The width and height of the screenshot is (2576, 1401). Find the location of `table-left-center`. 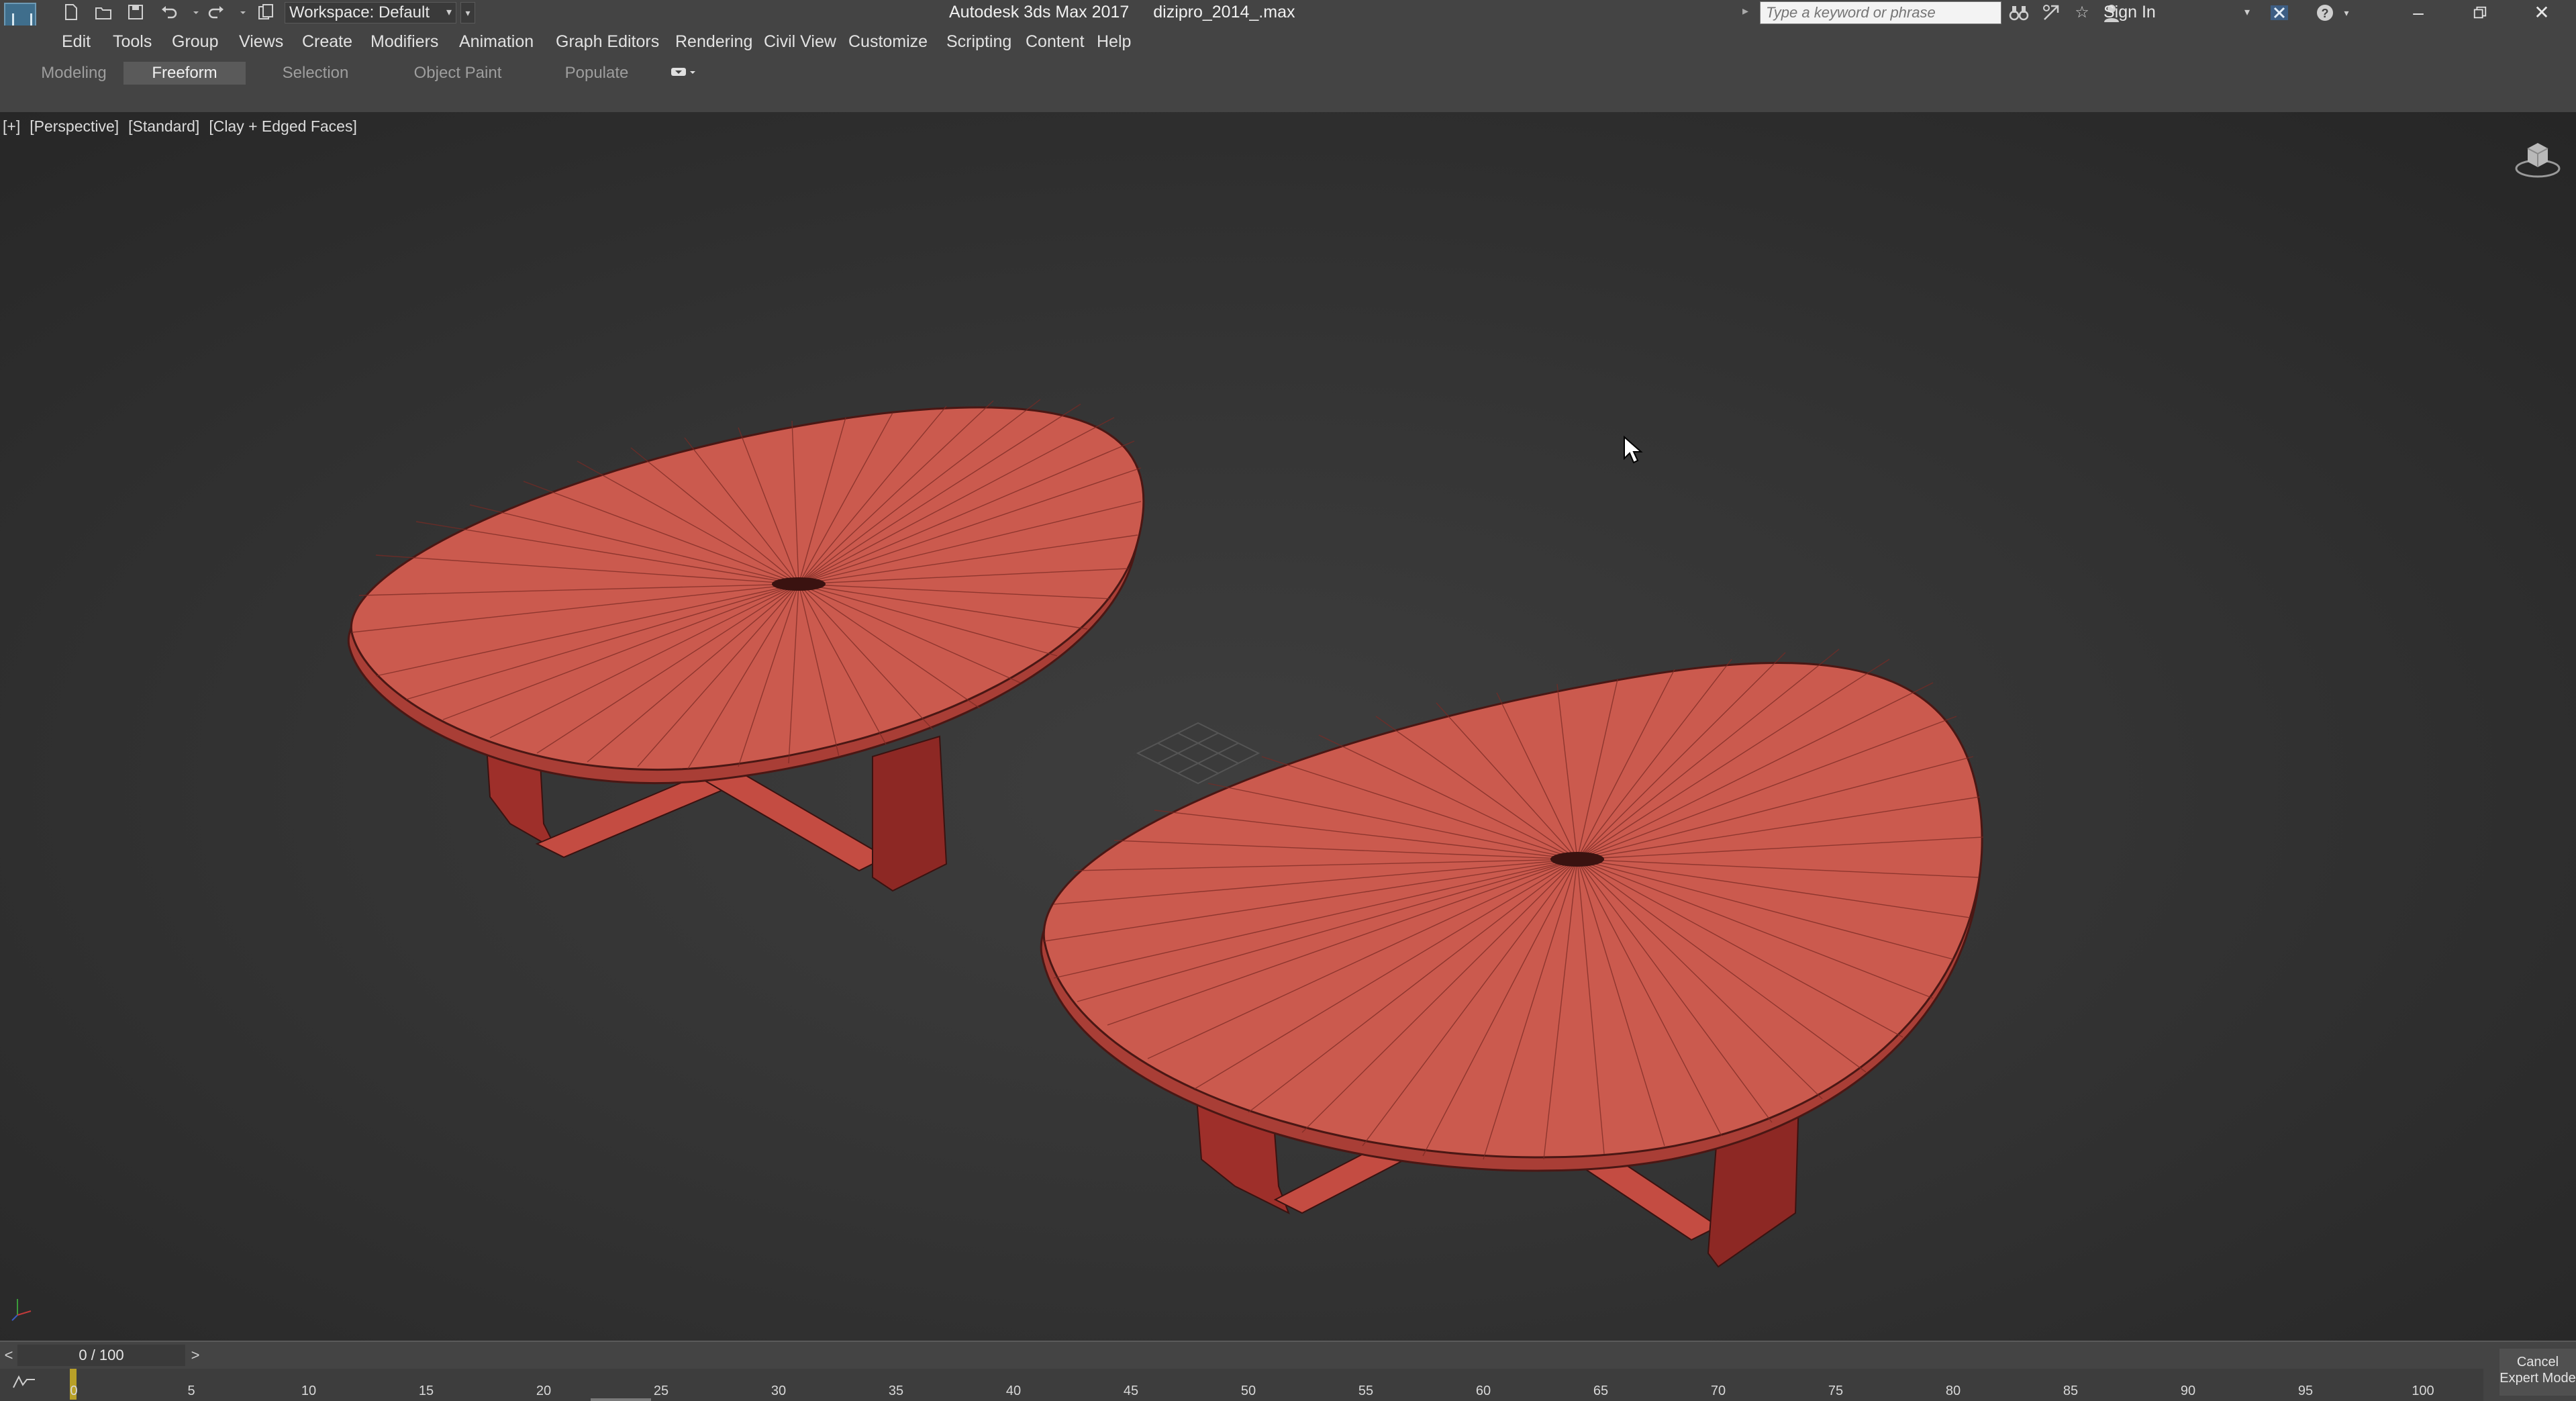

table-left-center is located at coordinates (799, 584).